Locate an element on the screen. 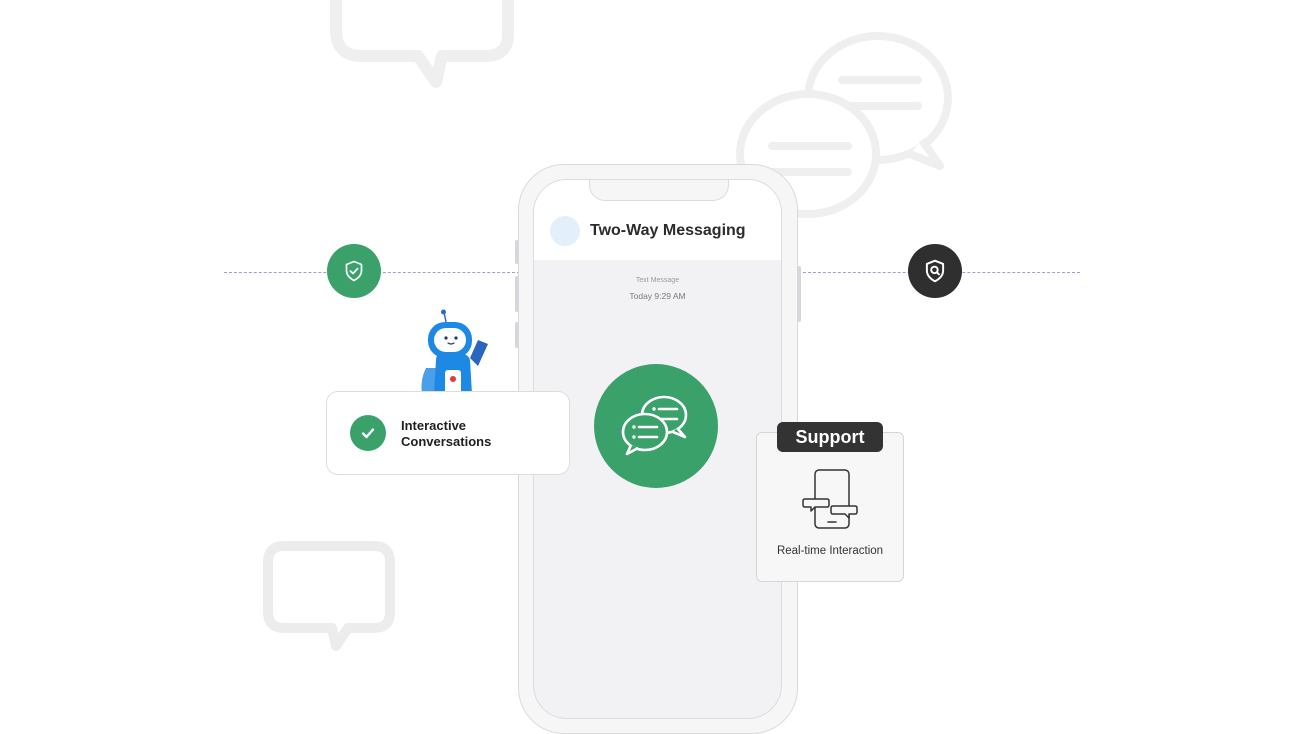 The height and width of the screenshot is (734, 1304). message-timestamp: Today 9:29 AM is located at coordinates (657, 296).